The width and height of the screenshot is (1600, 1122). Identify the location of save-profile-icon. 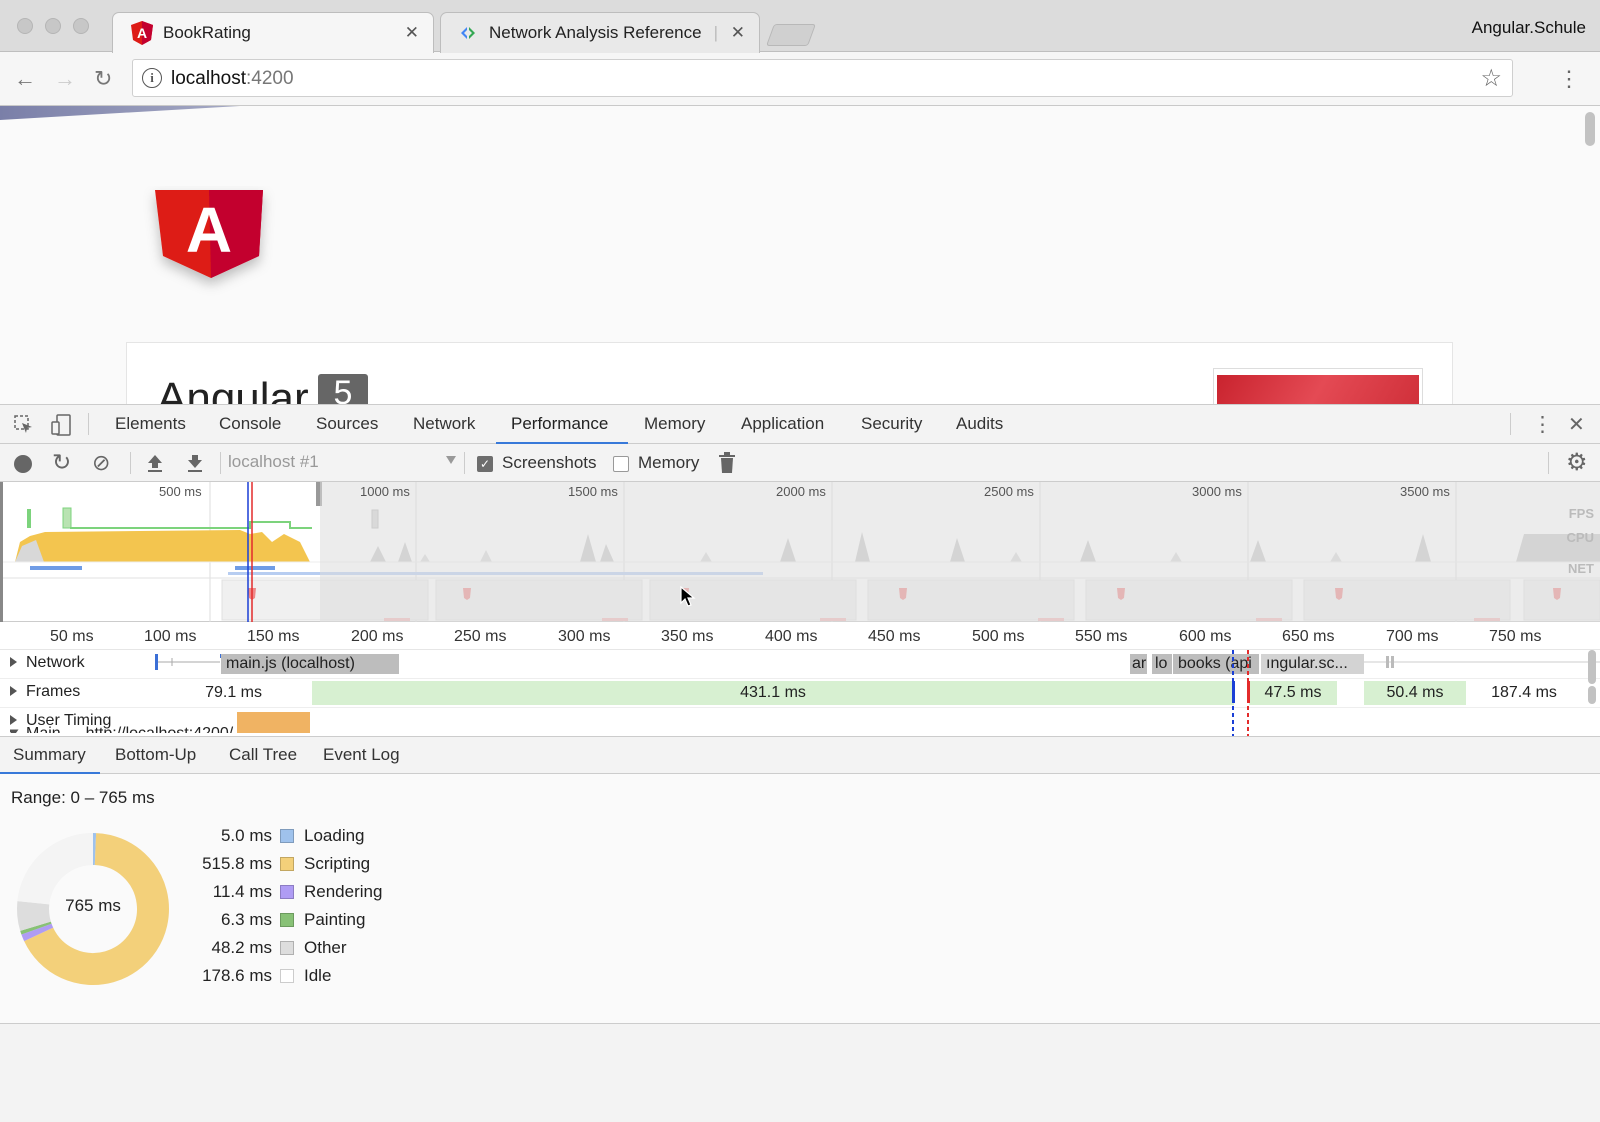
(195, 463).